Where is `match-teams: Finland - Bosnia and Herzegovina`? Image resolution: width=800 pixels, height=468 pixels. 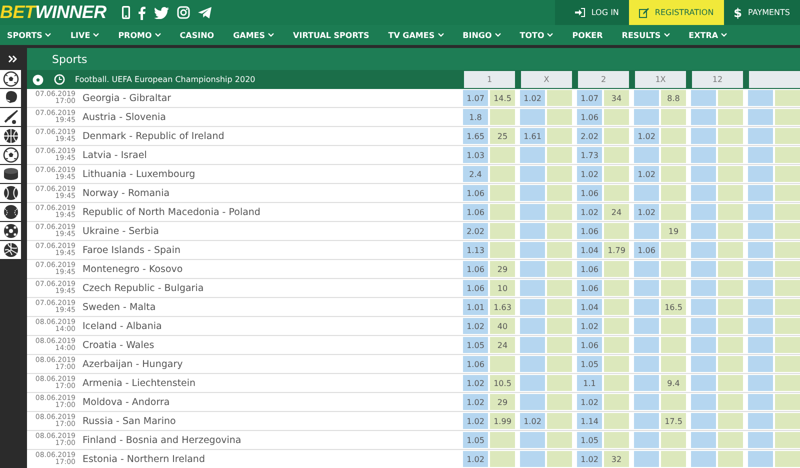 match-teams: Finland - Bosnia and Herzegovina is located at coordinates (162, 440).